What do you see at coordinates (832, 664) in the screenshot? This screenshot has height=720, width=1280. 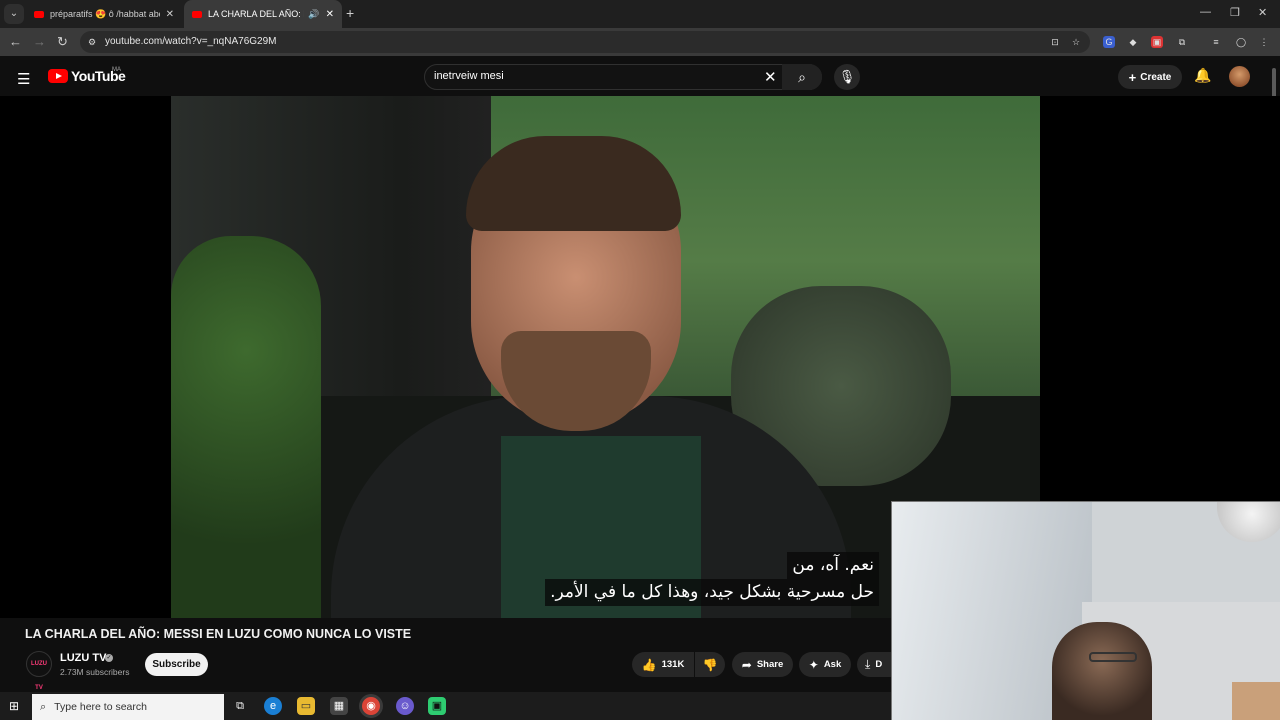 I see `ask-label: Ask` at bounding box center [832, 664].